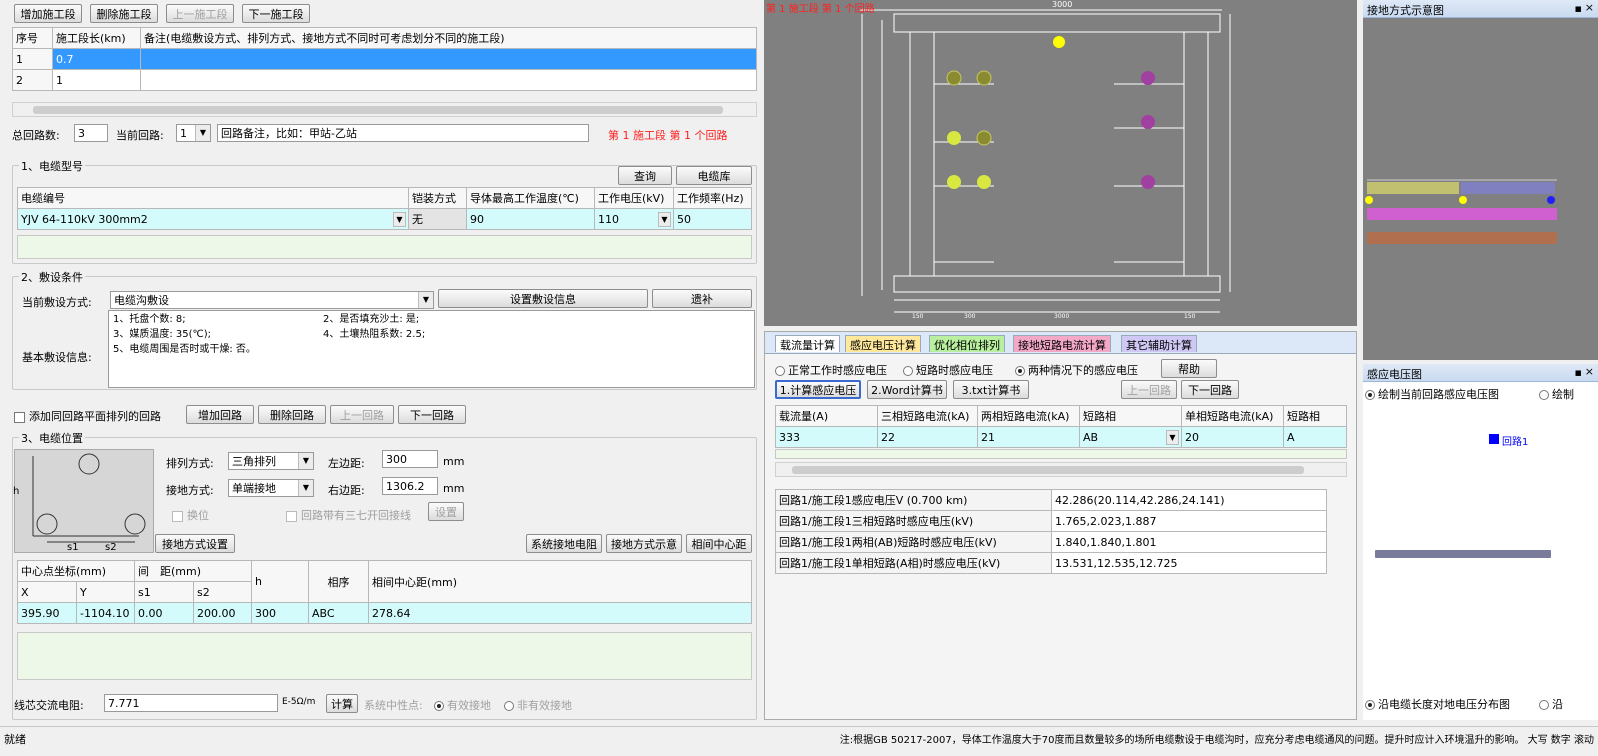  I want to click on laying-method-select: 电缆沟敷设 ▼, so click(272, 300).